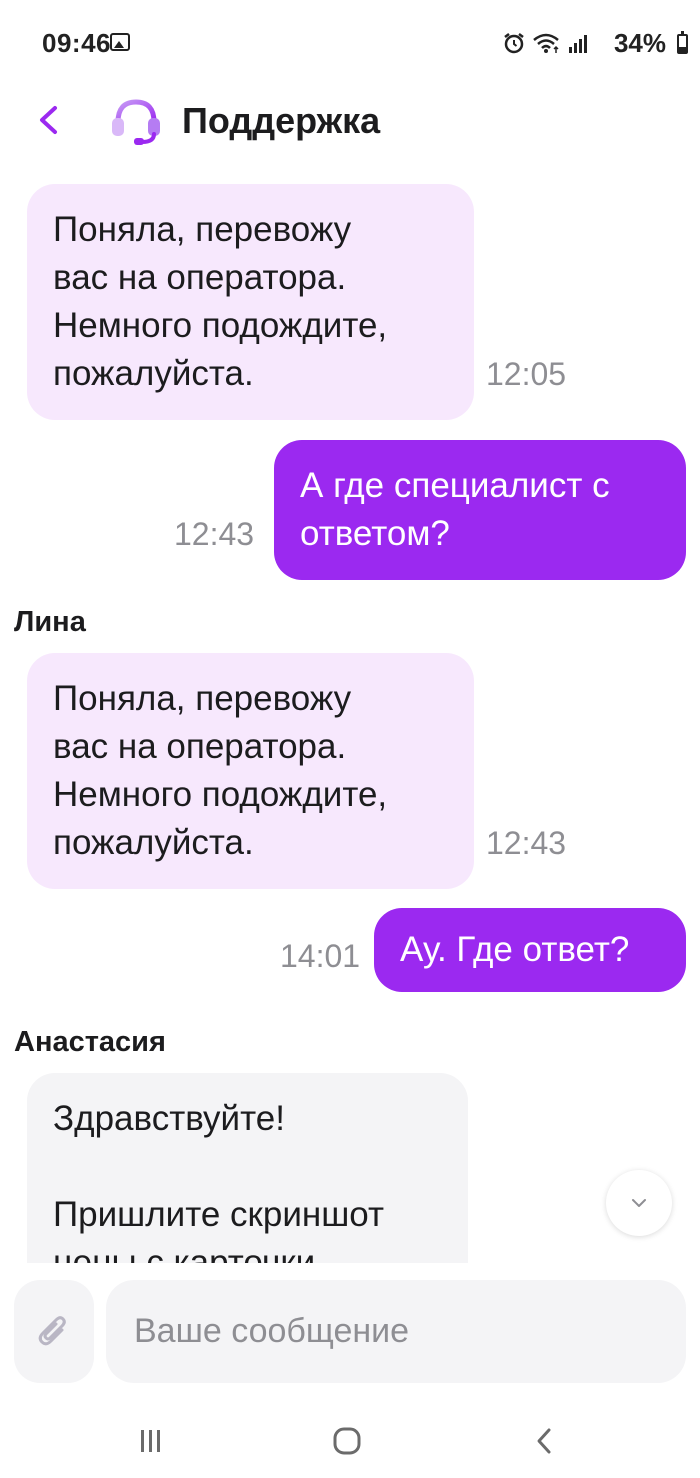 The height and width of the screenshot is (1478, 700). Describe the element at coordinates (578, 44) in the screenshot. I see `signal-icon` at that location.